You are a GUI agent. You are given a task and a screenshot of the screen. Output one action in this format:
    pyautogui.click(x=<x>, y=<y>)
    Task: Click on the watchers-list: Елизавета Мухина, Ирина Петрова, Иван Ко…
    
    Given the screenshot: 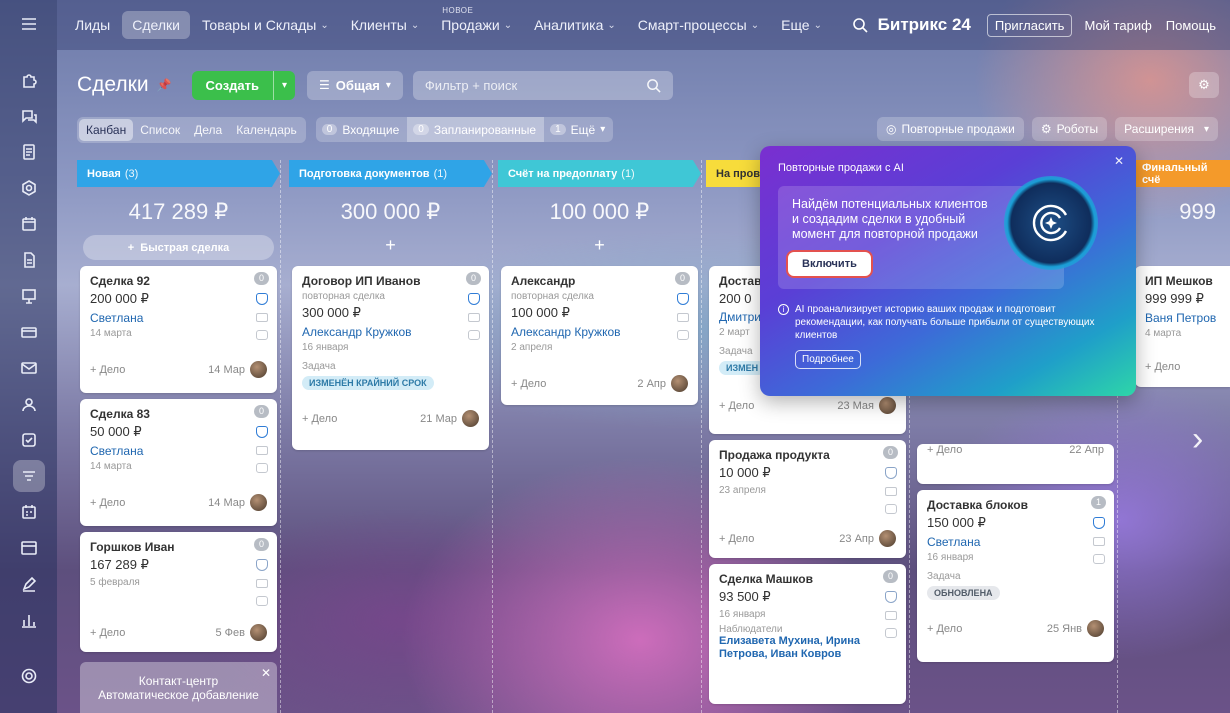 What is the action you would take?
    pyautogui.click(x=807, y=648)
    